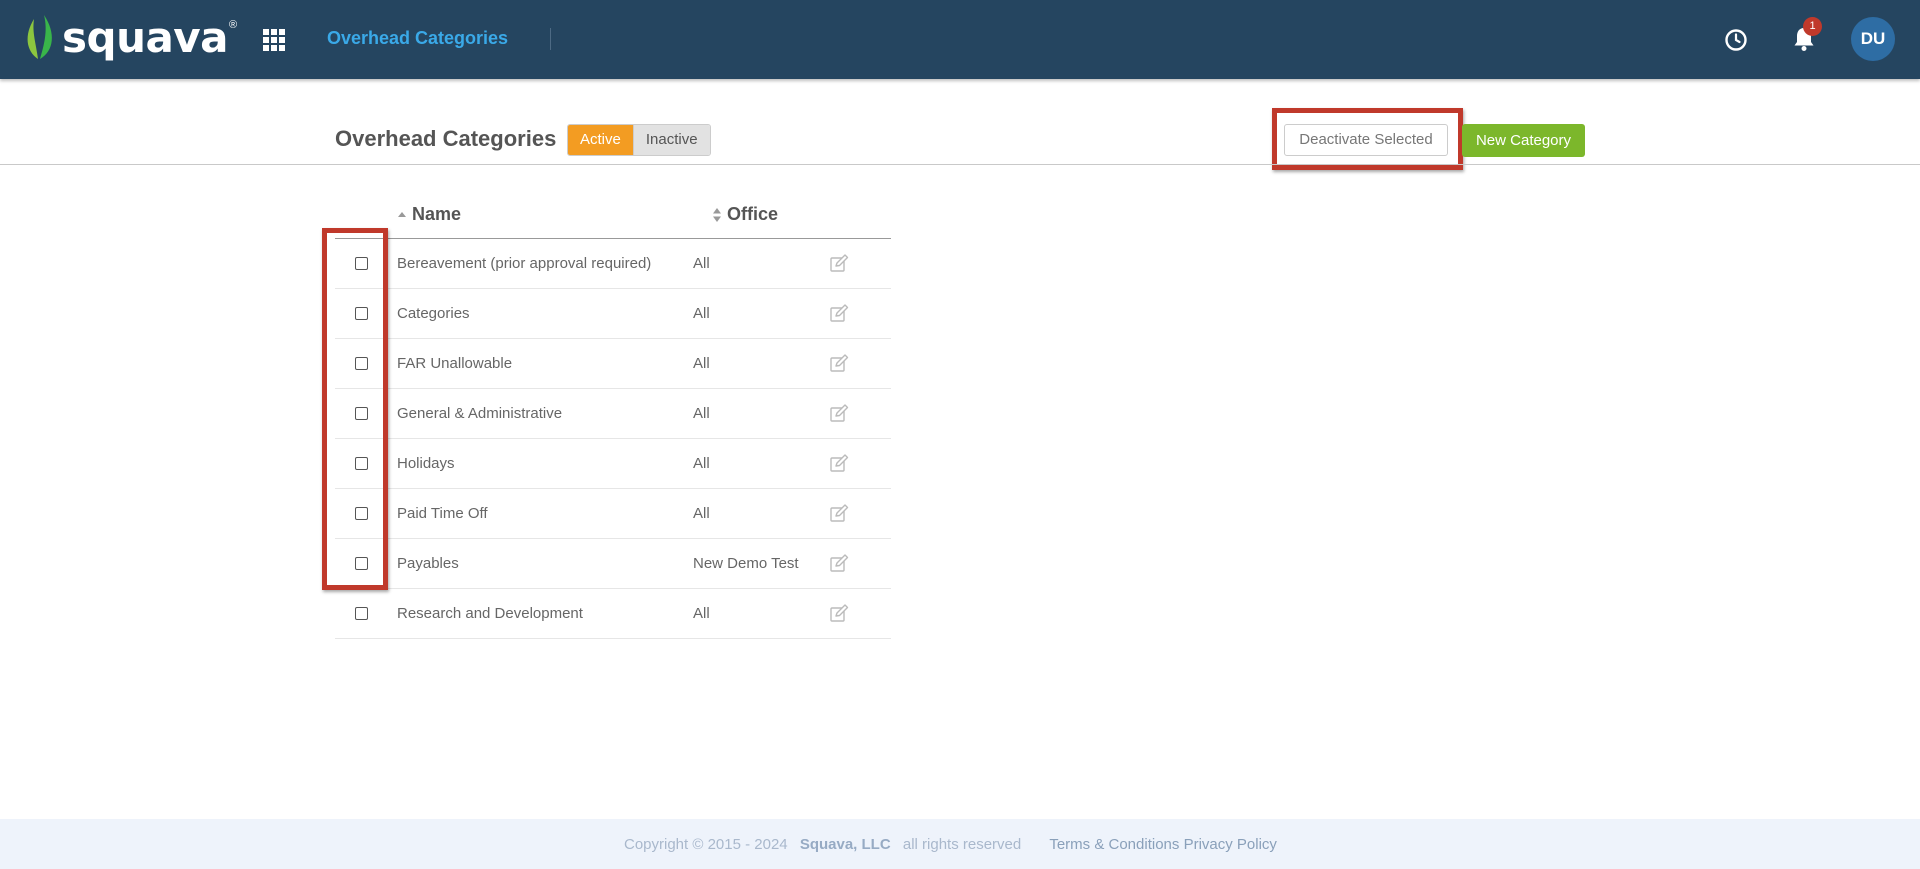 The width and height of the screenshot is (1920, 869). Describe the element at coordinates (613, 314) in the screenshot. I see `table-row: Categories All` at that location.